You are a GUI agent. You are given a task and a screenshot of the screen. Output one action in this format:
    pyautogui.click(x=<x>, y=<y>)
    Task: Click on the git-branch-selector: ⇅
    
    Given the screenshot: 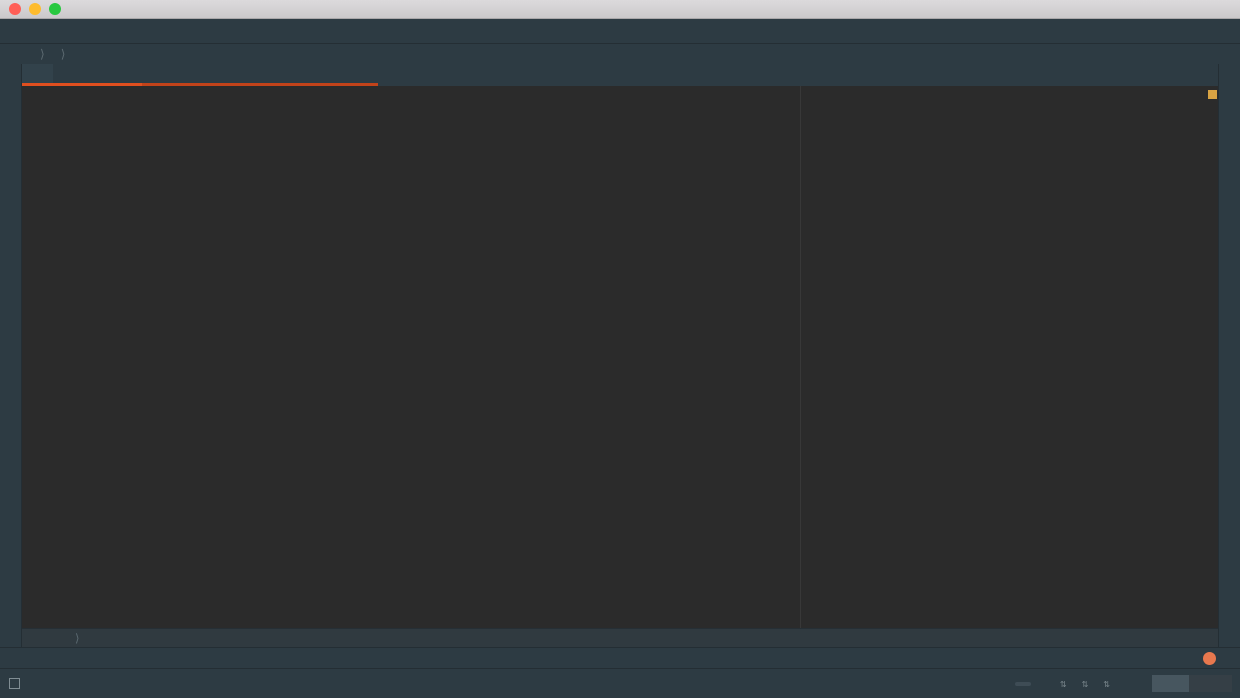 What is the action you would take?
    pyautogui.click(x=1106, y=684)
    